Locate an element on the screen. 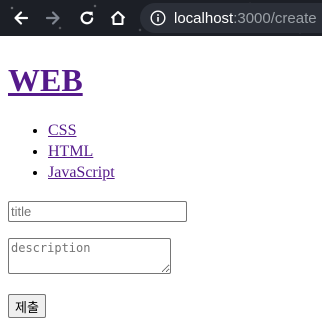 This screenshot has width=322, height=333. reload-button is located at coordinates (87, 18).